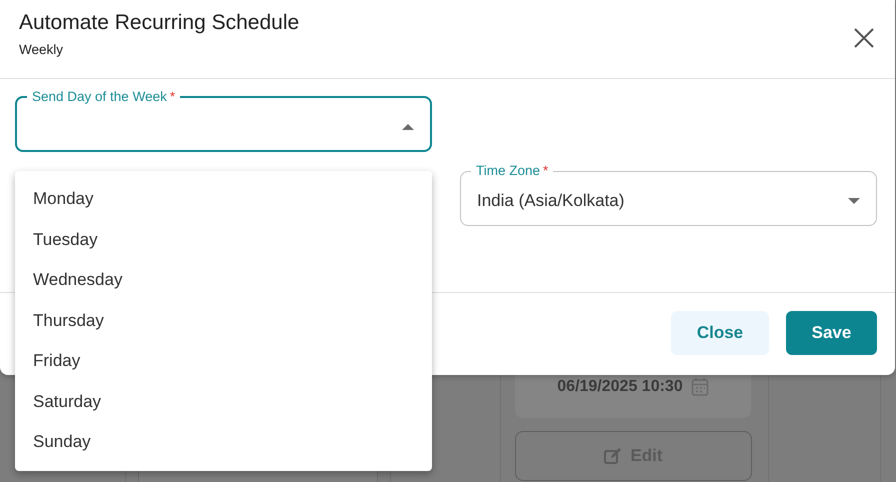  What do you see at coordinates (223, 199) in the screenshot?
I see `menu-option: Monday` at bounding box center [223, 199].